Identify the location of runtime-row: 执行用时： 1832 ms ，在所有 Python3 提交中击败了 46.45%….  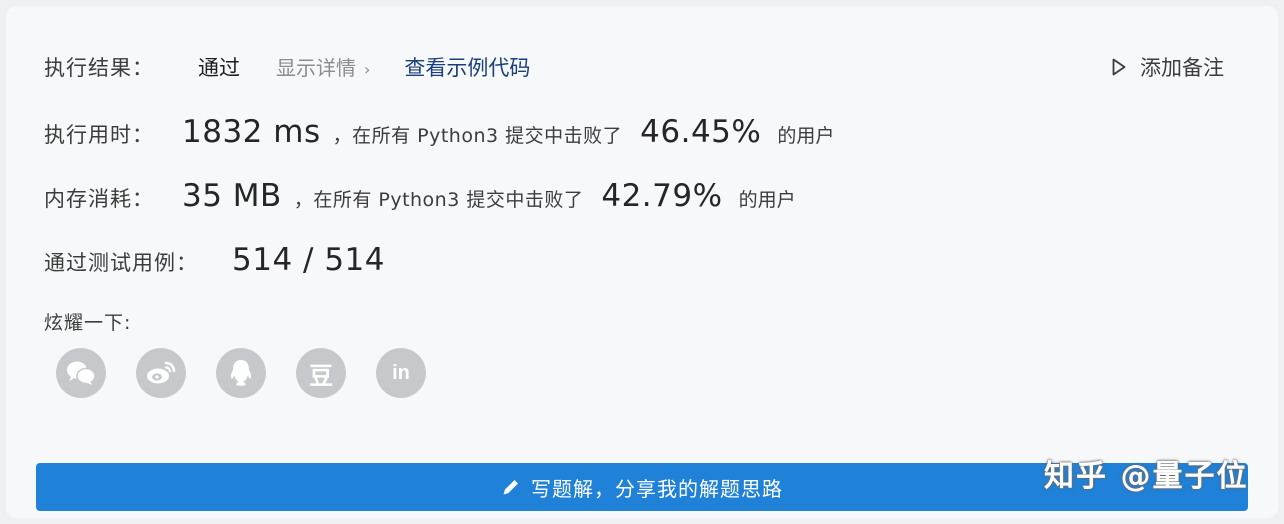
(439, 132).